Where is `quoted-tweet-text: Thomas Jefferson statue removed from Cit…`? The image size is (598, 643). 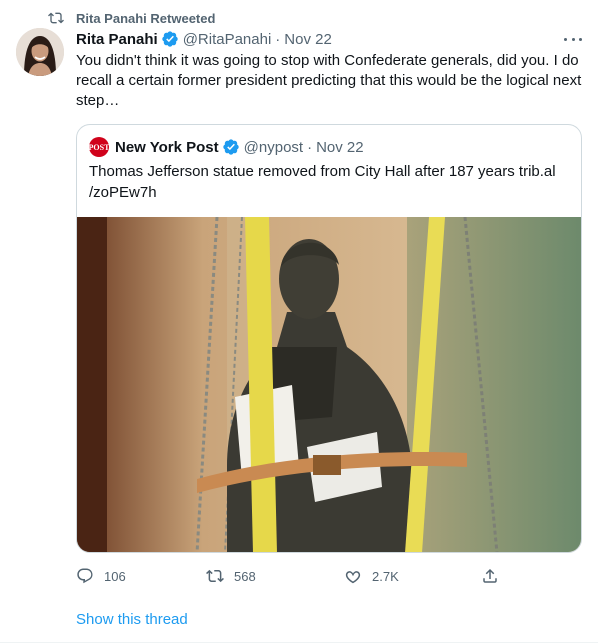
quoted-tweet-text: Thomas Jefferson statue removed from Cit… is located at coordinates (322, 182).